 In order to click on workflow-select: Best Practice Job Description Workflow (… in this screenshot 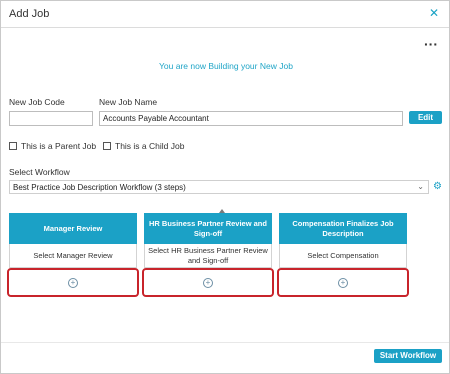, I will do `click(219, 187)`.